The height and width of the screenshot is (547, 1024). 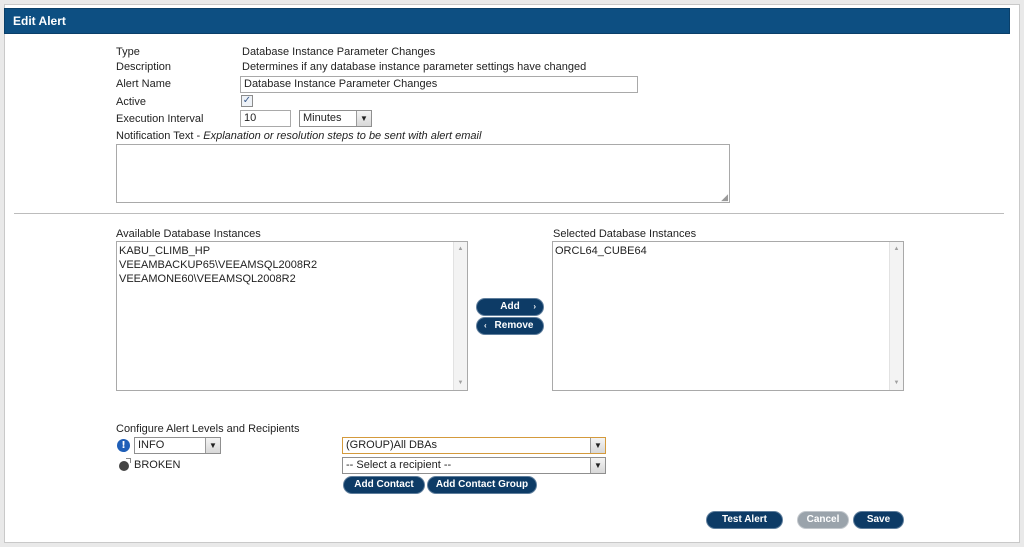 What do you see at coordinates (208, 429) in the screenshot?
I see `alert-levels-label: Configure Alert Levels and Recipients` at bounding box center [208, 429].